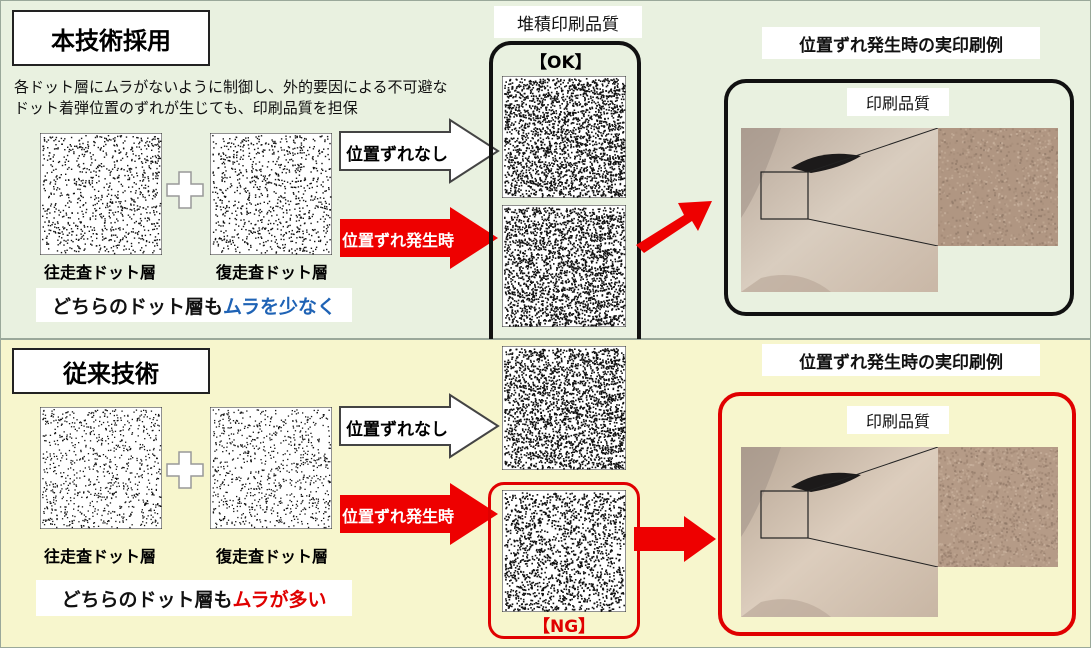 The image size is (1091, 648). I want to click on bottom-to-example-arrow, so click(675, 539).